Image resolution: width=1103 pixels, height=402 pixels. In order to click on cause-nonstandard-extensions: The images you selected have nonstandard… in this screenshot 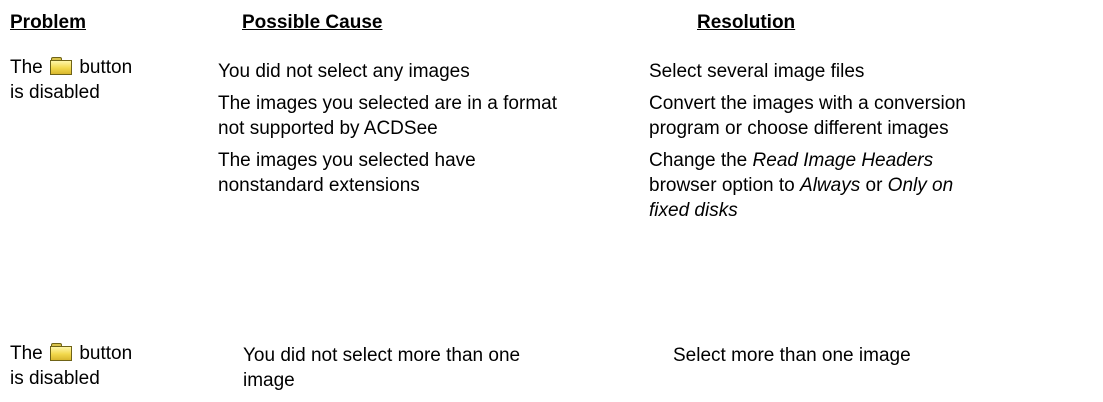, I will do `click(347, 173)`.